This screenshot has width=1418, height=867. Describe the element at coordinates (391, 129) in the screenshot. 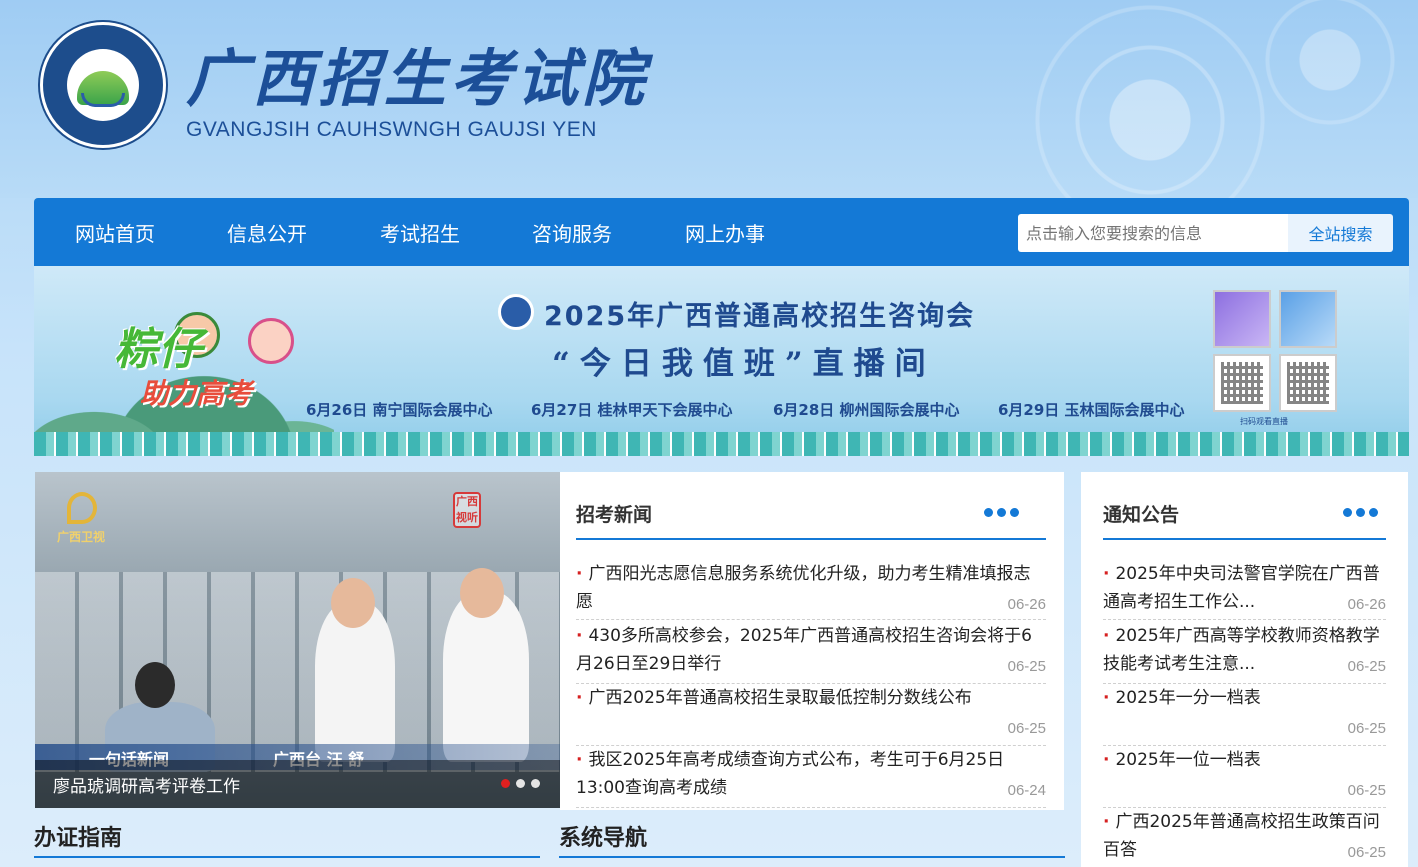

I see `site-title-en: GVANGJSIH CAUHSWNGH GAUJSI YEN` at that location.